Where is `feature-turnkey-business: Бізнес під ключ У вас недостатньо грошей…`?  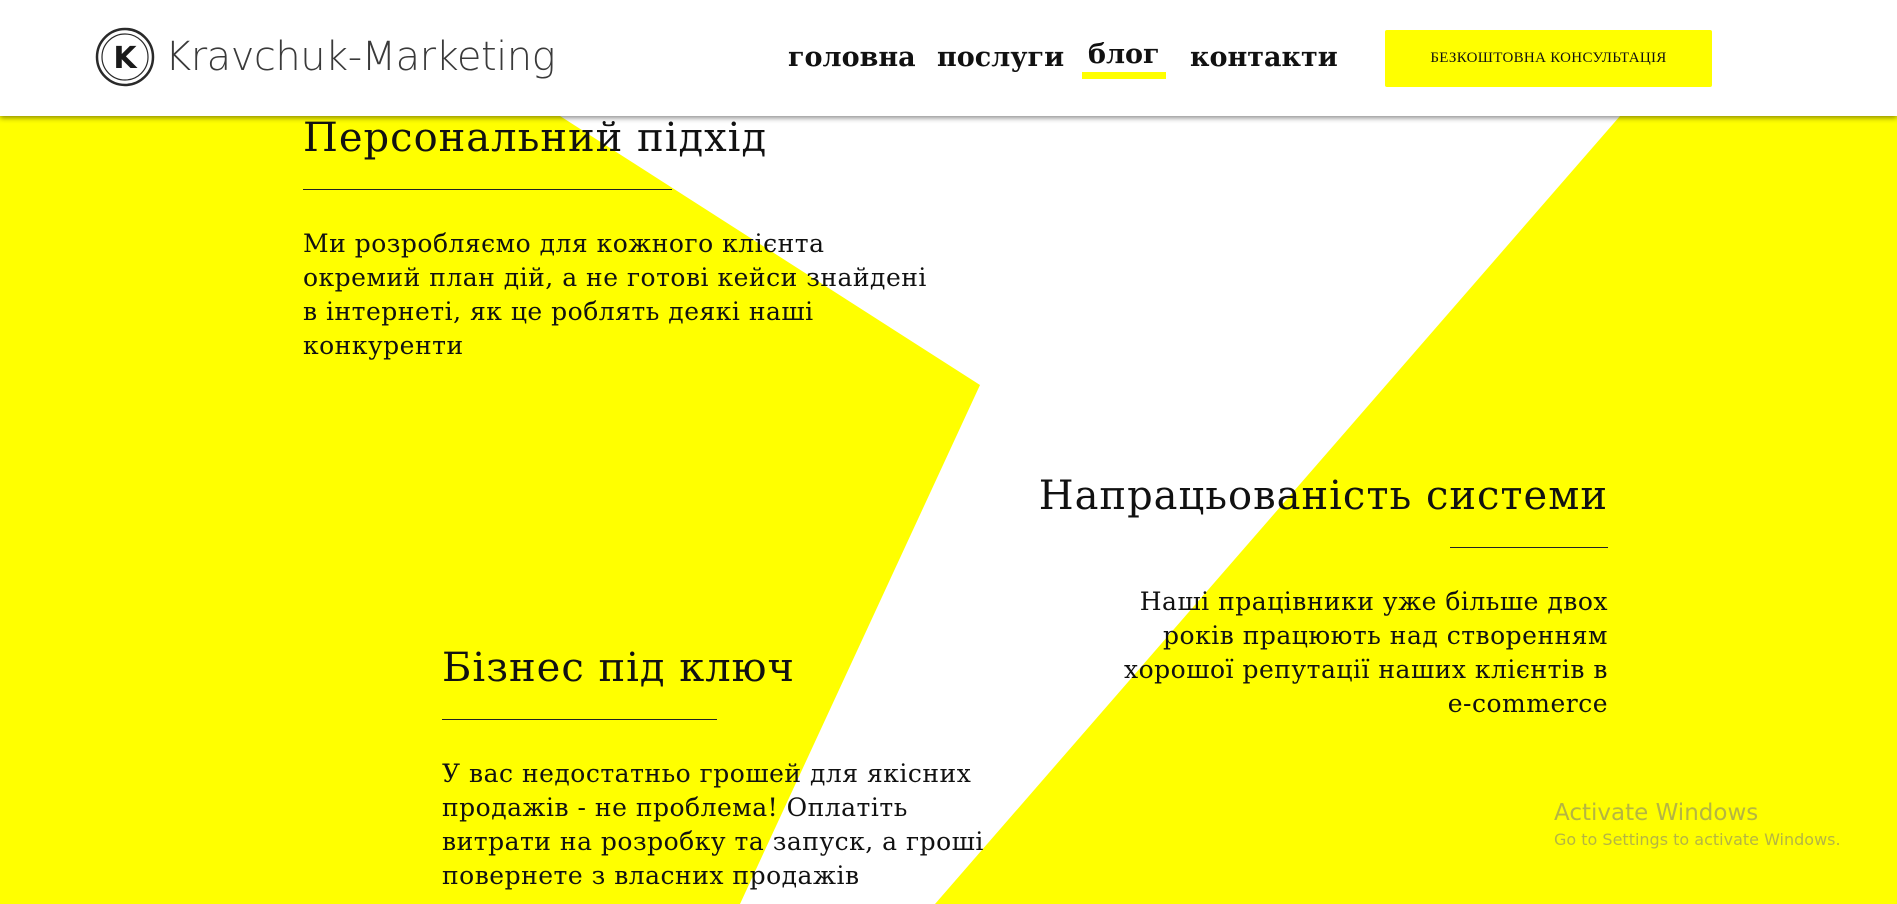
feature-turnkey-business: Бізнес під ключ У вас недостатньо грошей… is located at coordinates (752, 769).